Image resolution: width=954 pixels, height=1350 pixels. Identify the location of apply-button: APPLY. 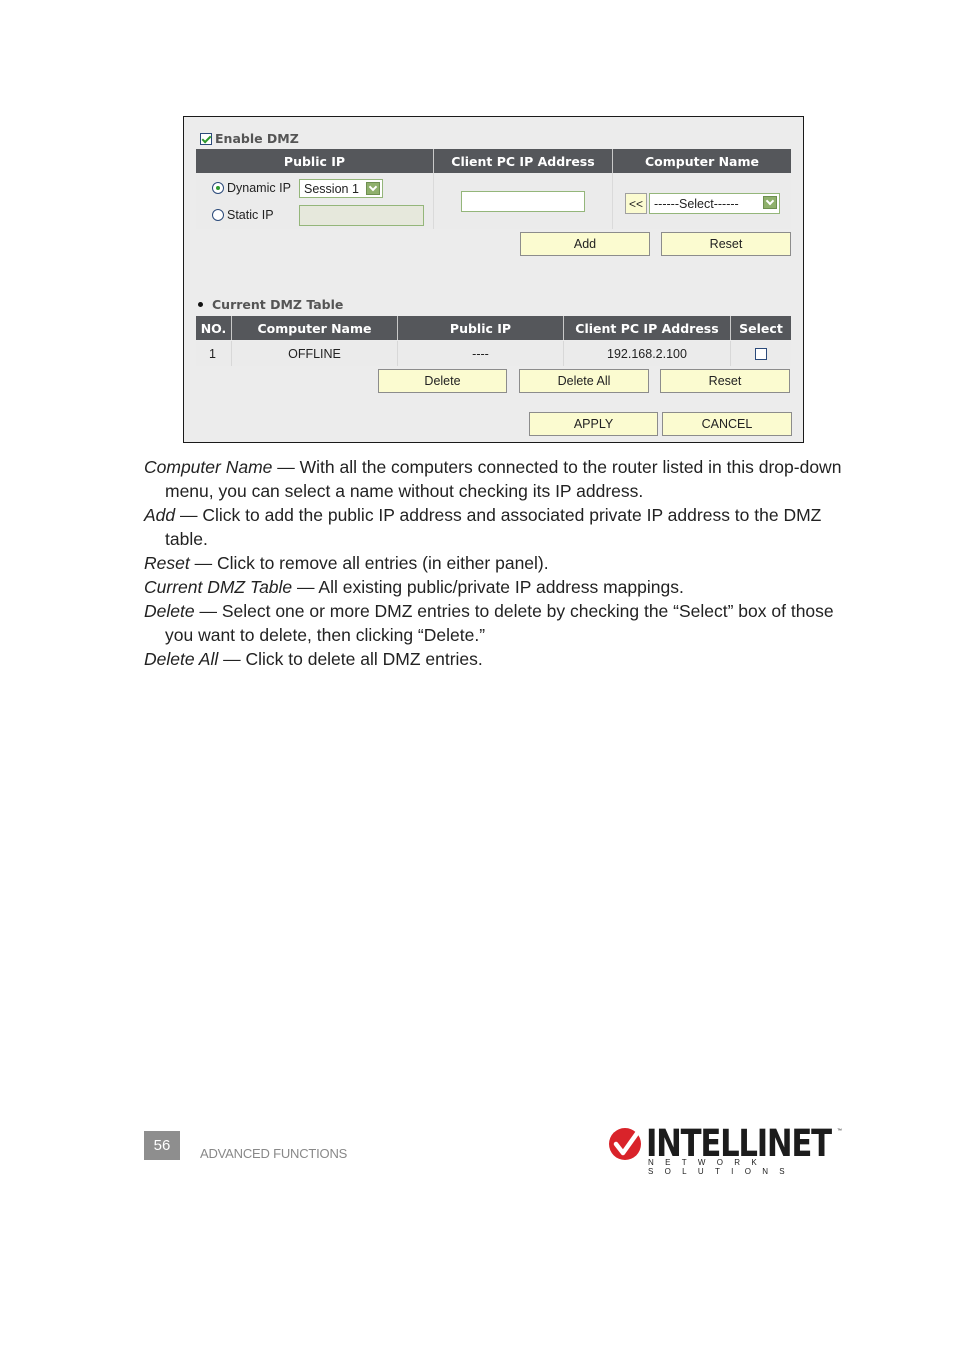
(593, 424).